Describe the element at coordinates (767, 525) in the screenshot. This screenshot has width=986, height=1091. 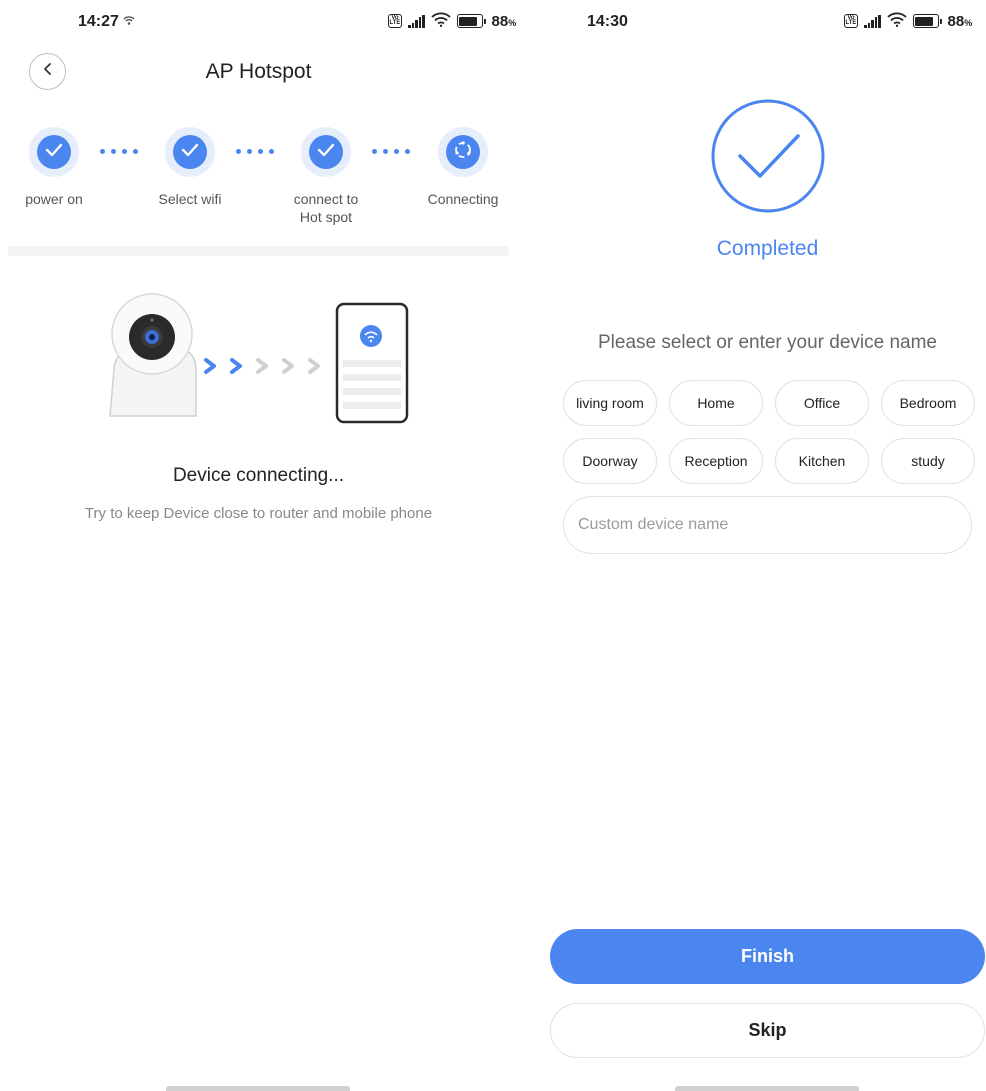
I see `custom-device-name-input` at that location.